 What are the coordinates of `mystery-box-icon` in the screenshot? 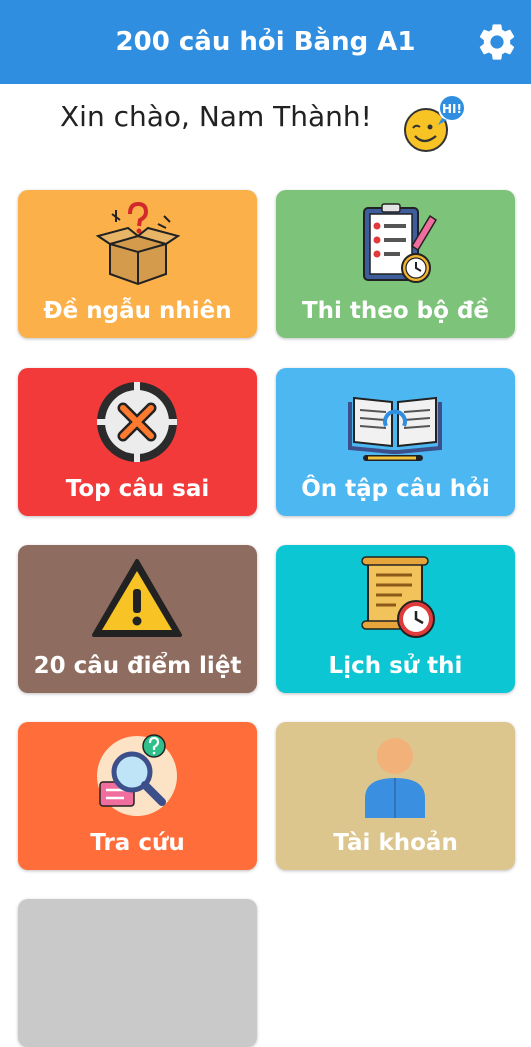 It's located at (138, 243).